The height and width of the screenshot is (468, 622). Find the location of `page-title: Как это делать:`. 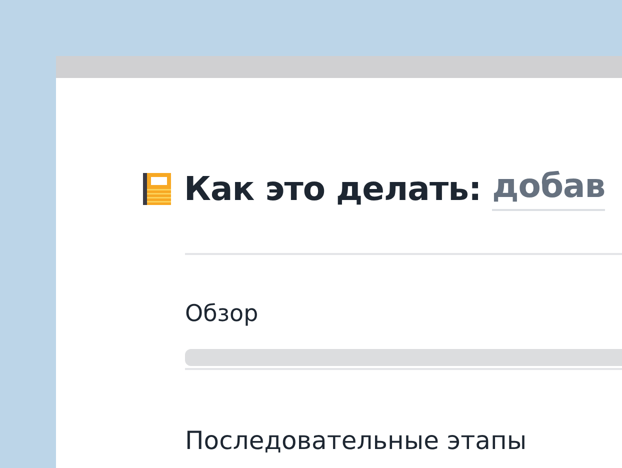

page-title: Как это делать: is located at coordinates (333, 188).